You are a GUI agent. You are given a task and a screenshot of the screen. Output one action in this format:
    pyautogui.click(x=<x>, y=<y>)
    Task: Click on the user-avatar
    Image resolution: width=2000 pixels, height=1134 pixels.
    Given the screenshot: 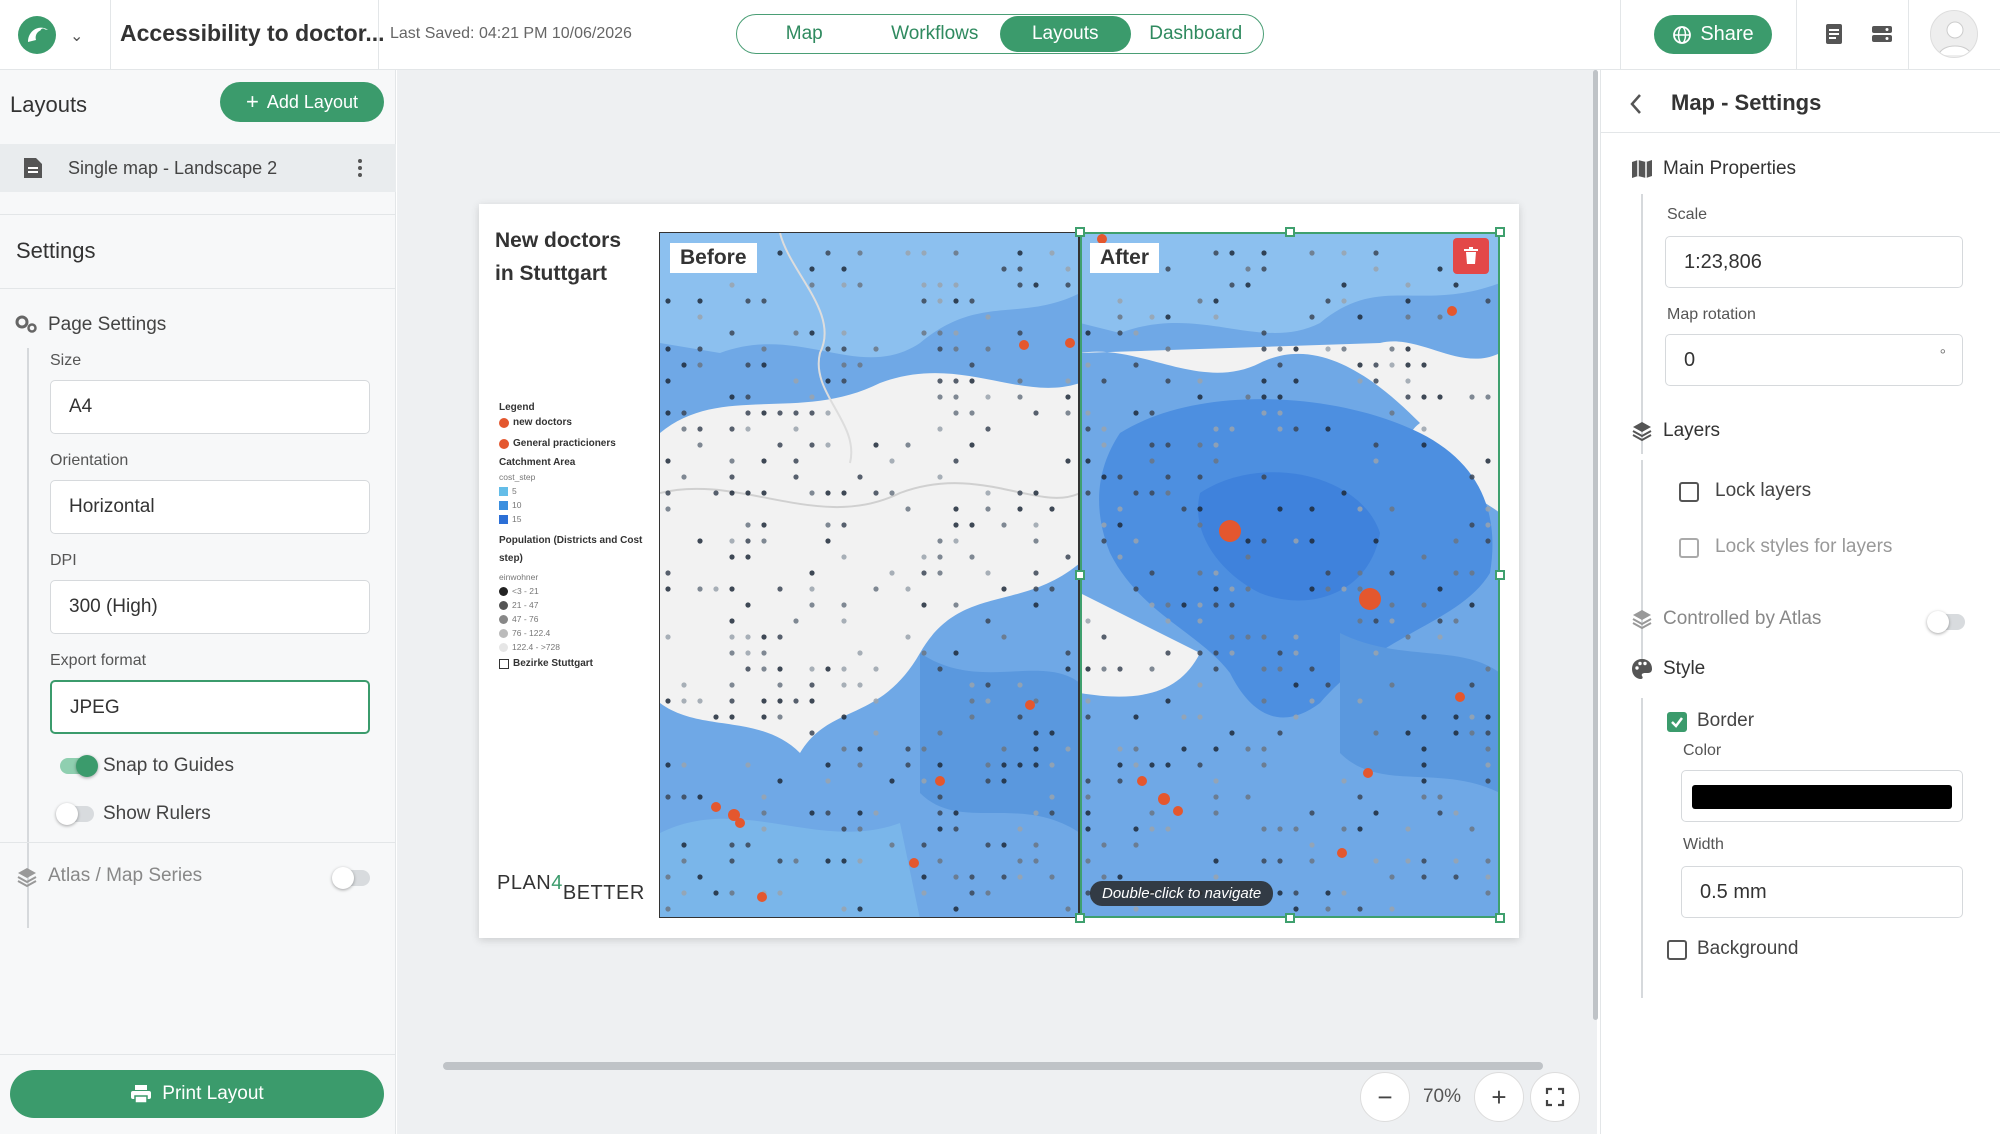 What is the action you would take?
    pyautogui.click(x=1954, y=34)
    